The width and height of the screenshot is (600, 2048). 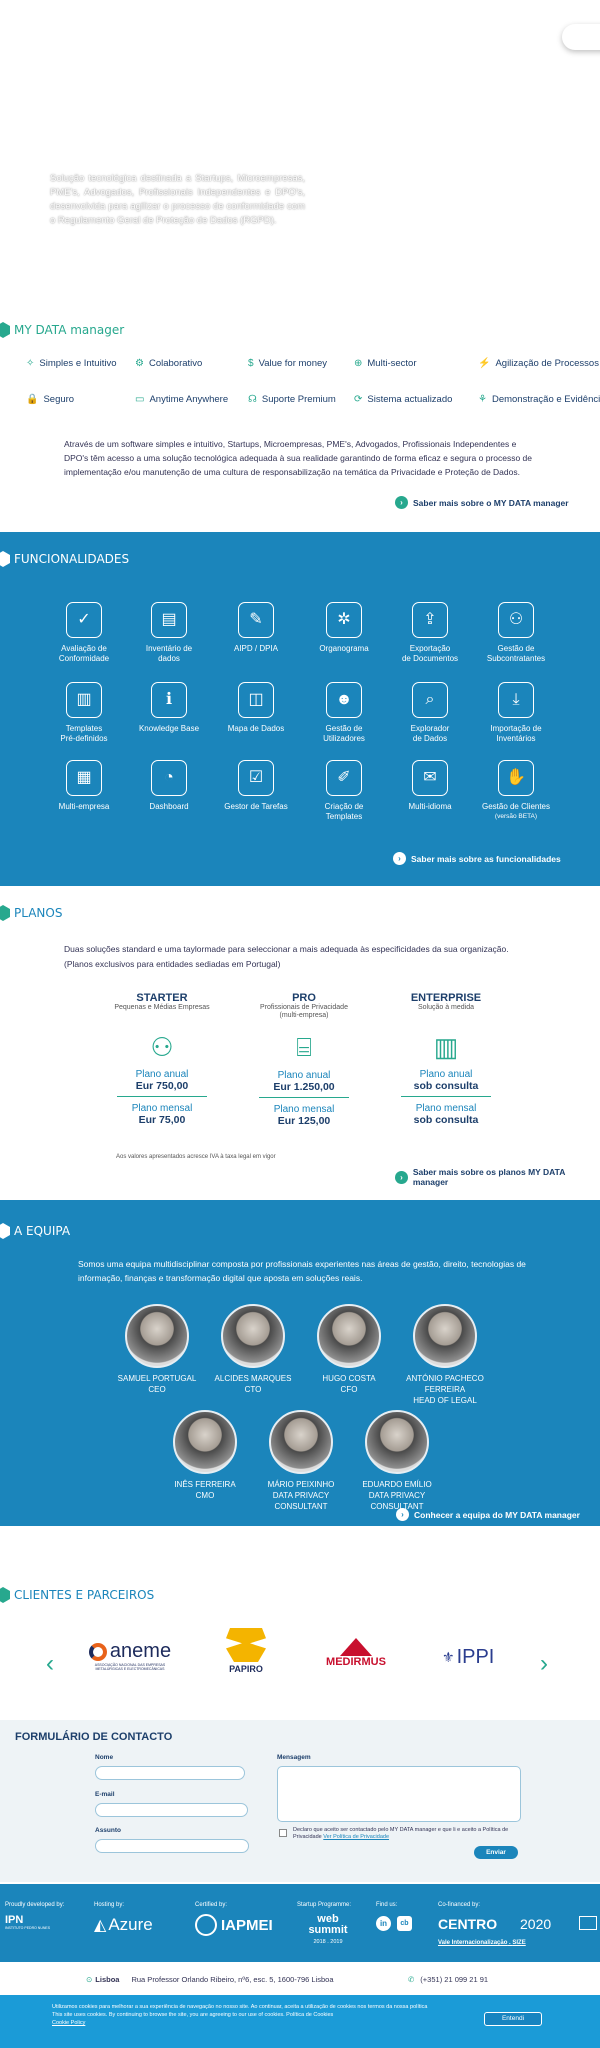 I want to click on feature-tile: ⌕ Explorador de Dados, so click(x=430, y=713).